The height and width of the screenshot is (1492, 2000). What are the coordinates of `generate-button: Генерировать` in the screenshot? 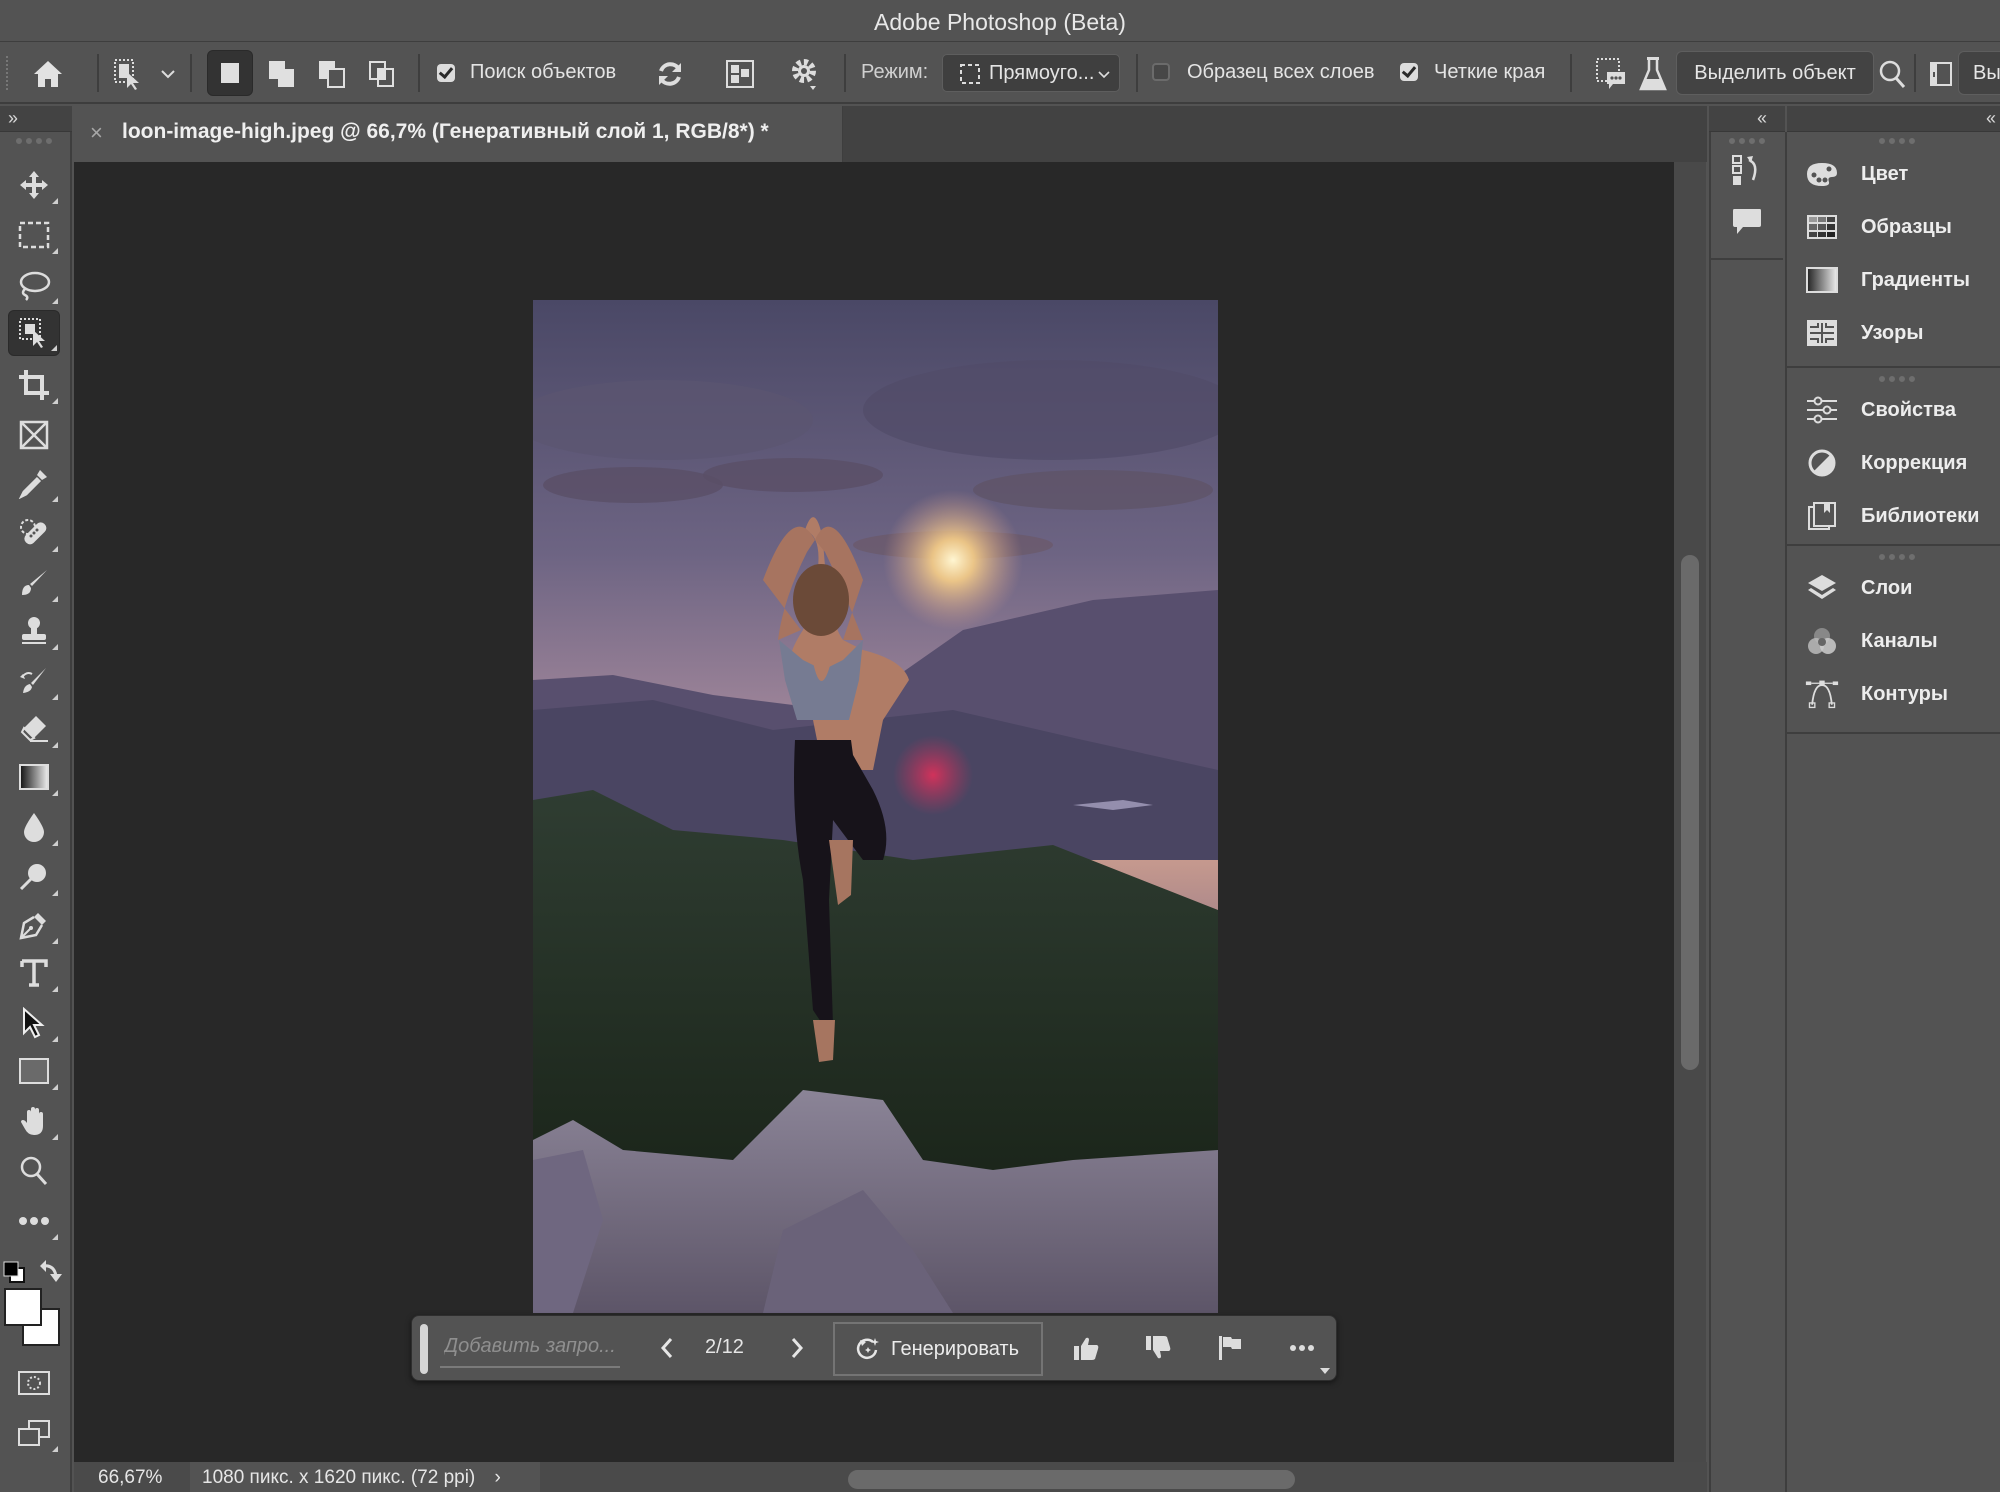 It's located at (938, 1349).